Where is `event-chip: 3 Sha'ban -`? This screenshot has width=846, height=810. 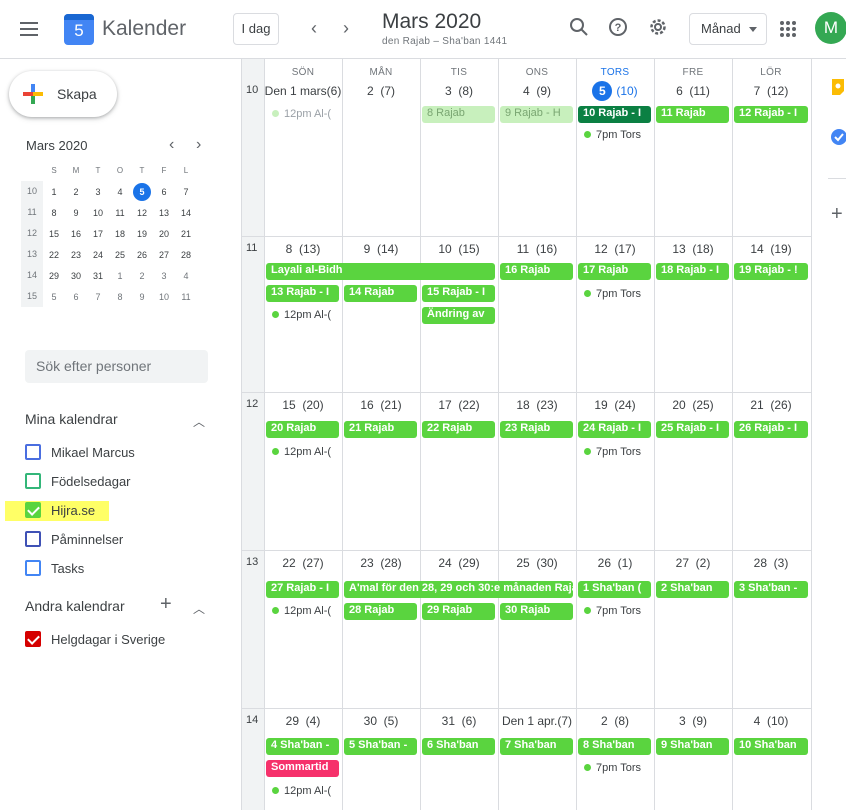 event-chip: 3 Sha'ban - is located at coordinates (771, 589).